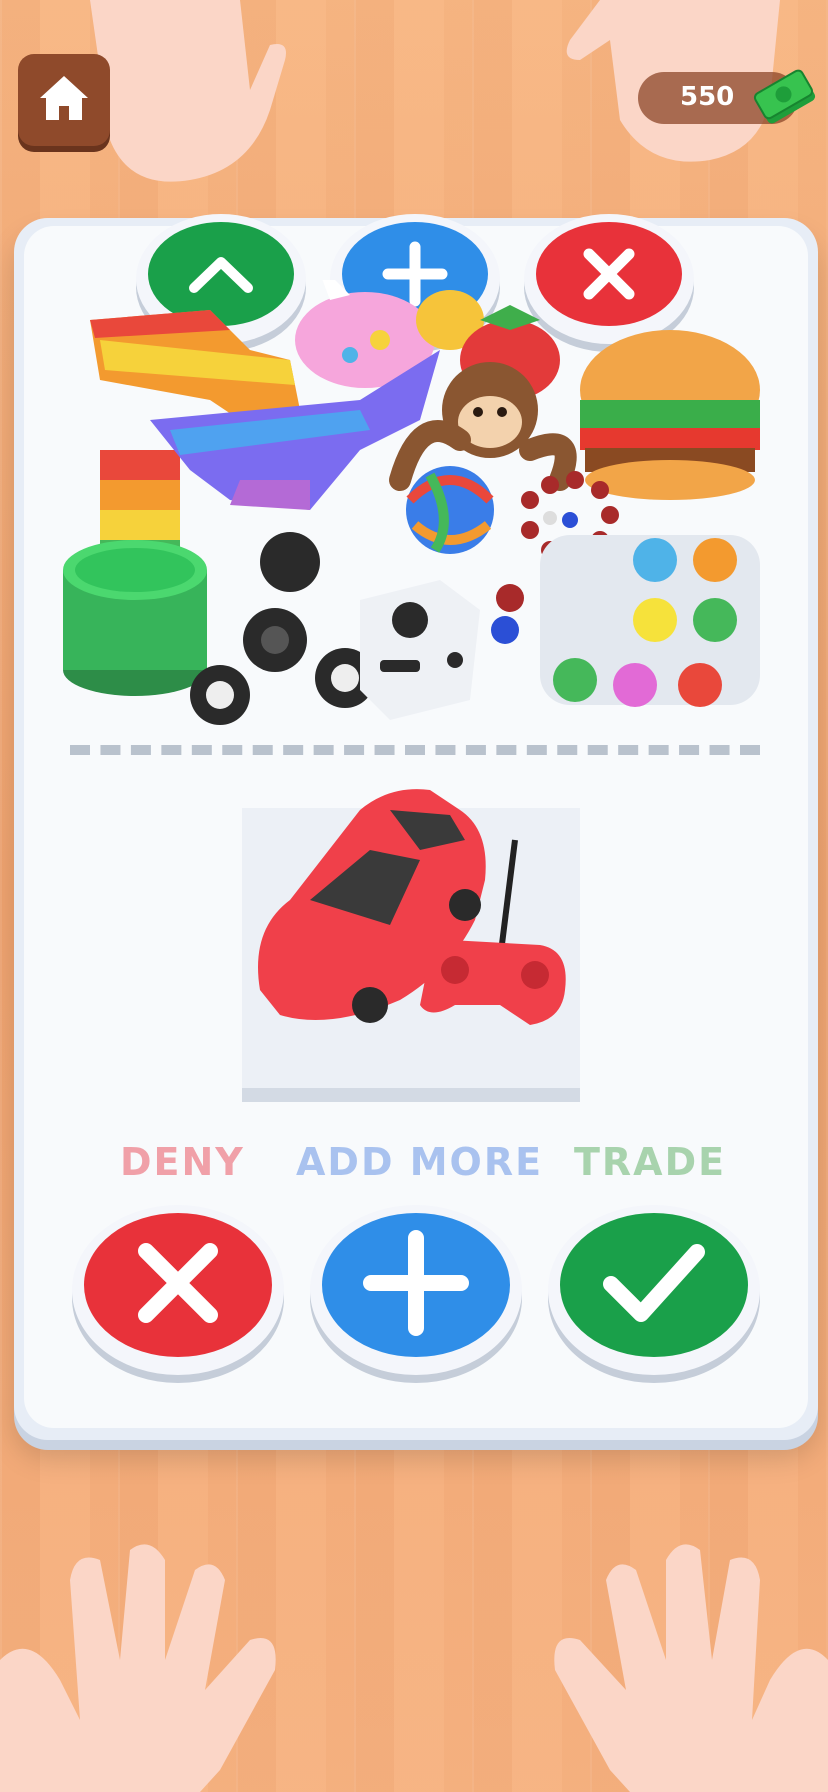 The image size is (828, 1792). Describe the element at coordinates (195, 365) in the screenshot. I see `pop-it-dinosaur` at that location.